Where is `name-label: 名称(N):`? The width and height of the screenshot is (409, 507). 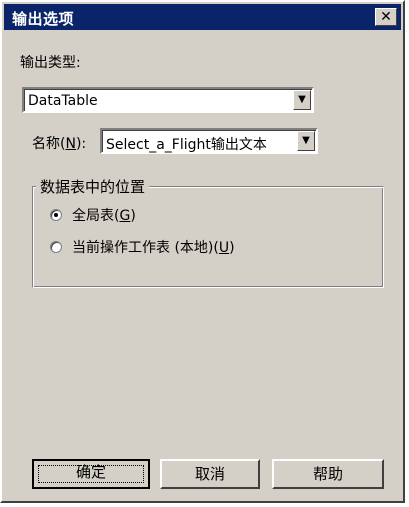
name-label: 名称(N): is located at coordinates (59, 144).